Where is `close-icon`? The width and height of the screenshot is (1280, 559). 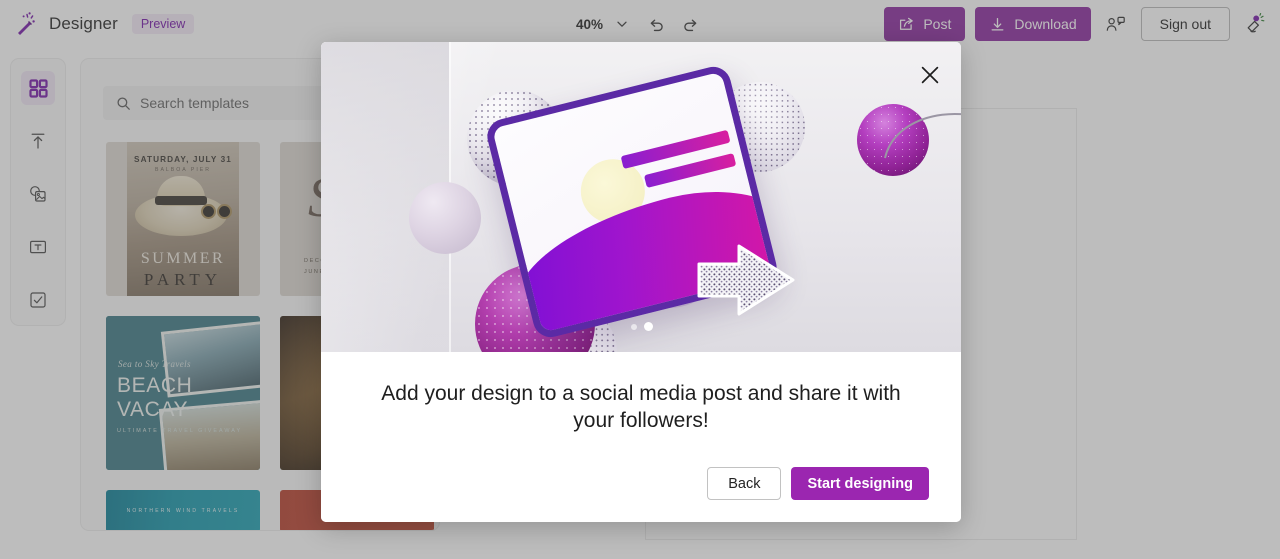 close-icon is located at coordinates (930, 75).